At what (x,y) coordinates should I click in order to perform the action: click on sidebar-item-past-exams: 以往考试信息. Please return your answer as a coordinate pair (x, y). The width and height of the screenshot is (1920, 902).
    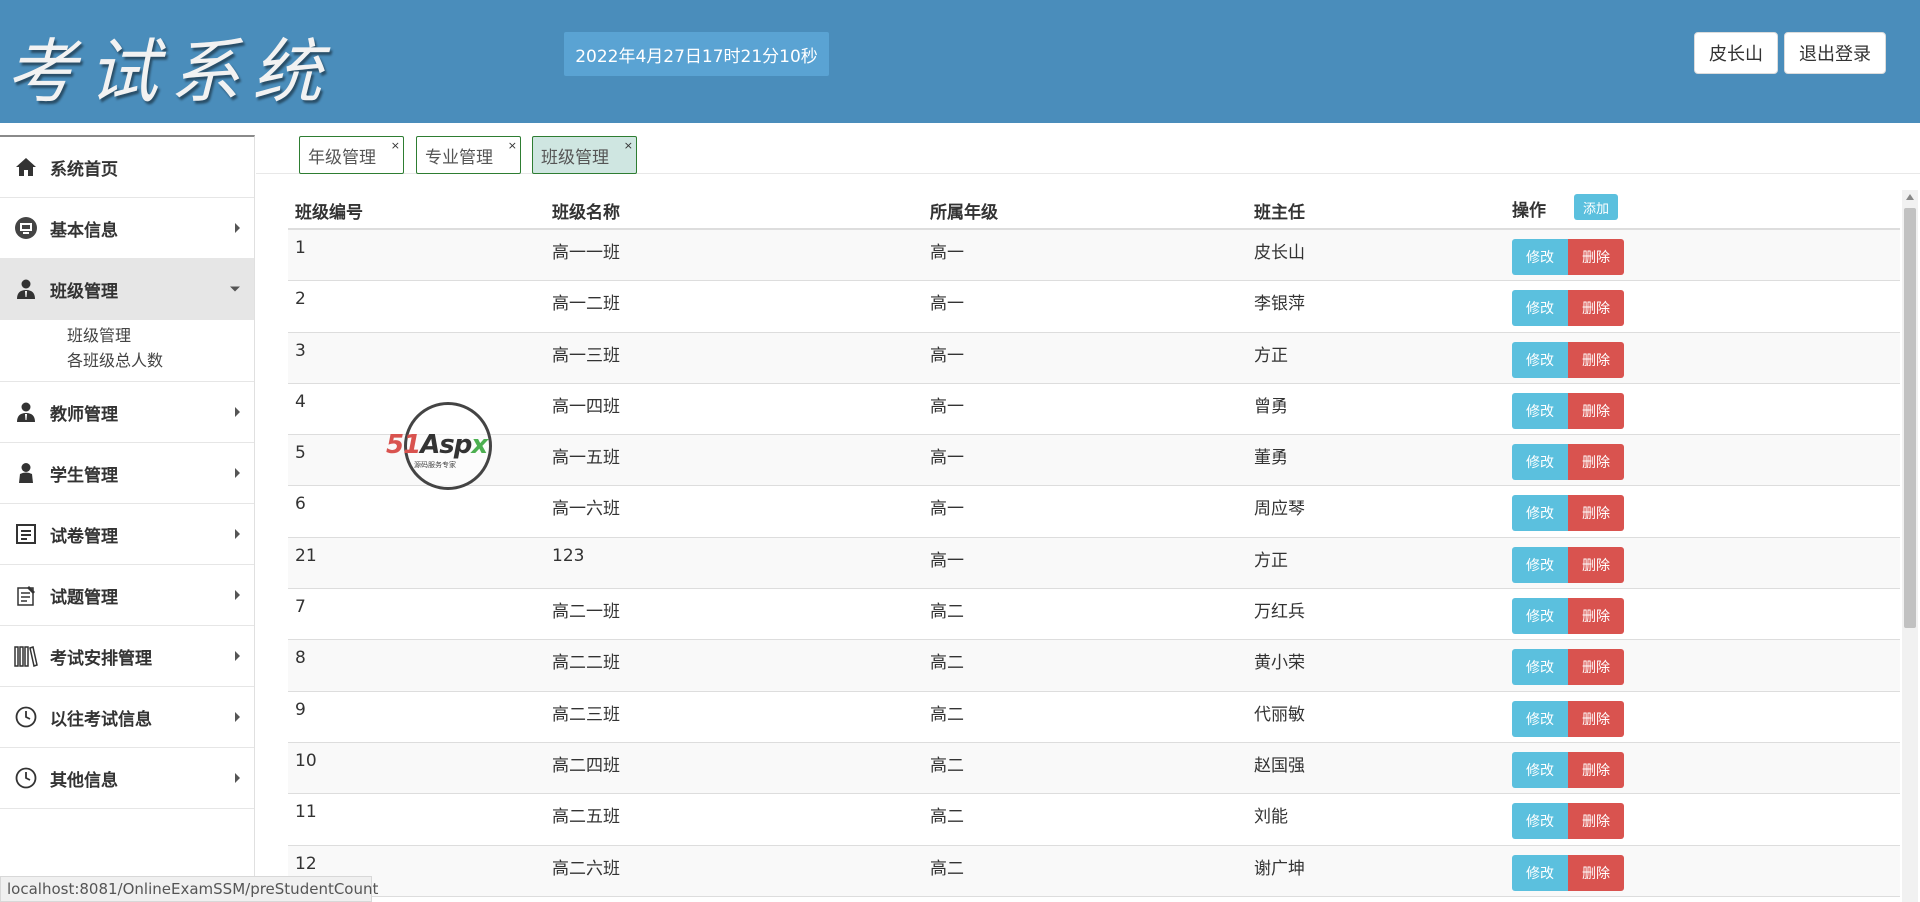
    Looking at the image, I should click on (127, 717).